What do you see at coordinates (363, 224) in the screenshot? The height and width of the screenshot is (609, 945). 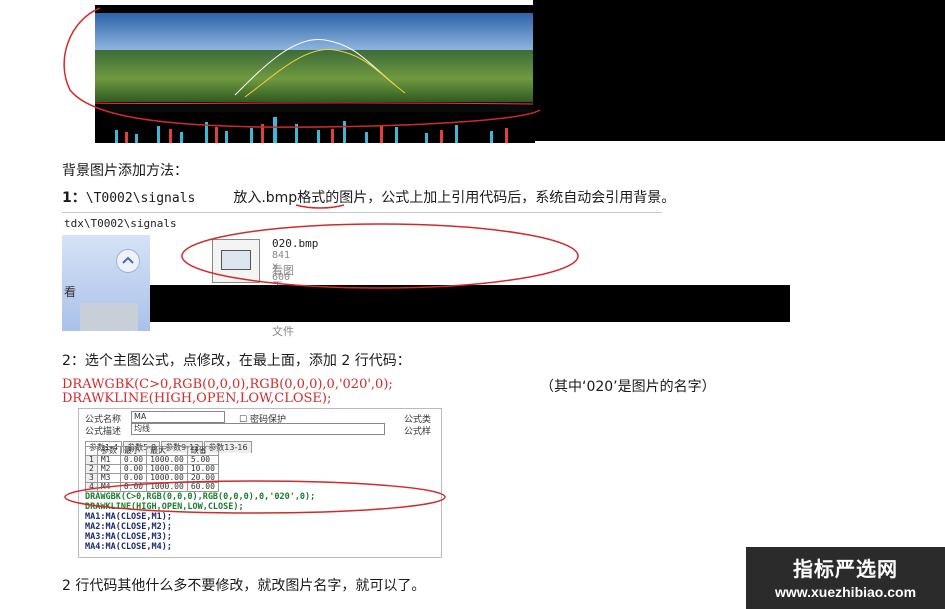 I see `address-bar: tdx\T0002\signals` at bounding box center [363, 224].